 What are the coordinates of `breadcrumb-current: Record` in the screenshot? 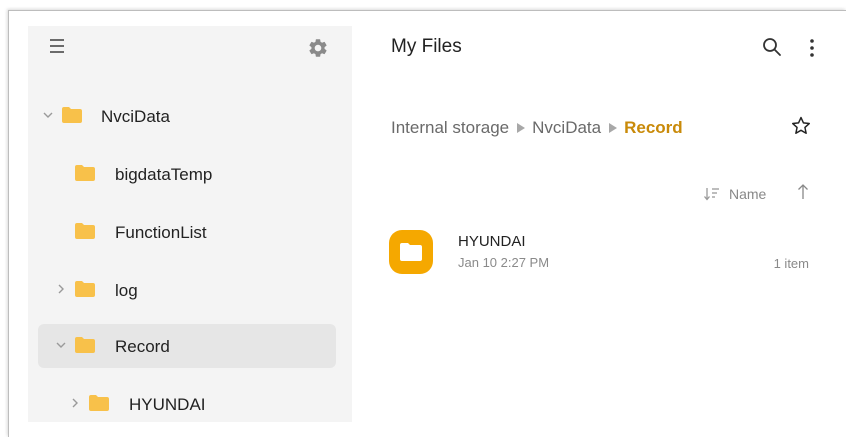 It's located at (653, 128).